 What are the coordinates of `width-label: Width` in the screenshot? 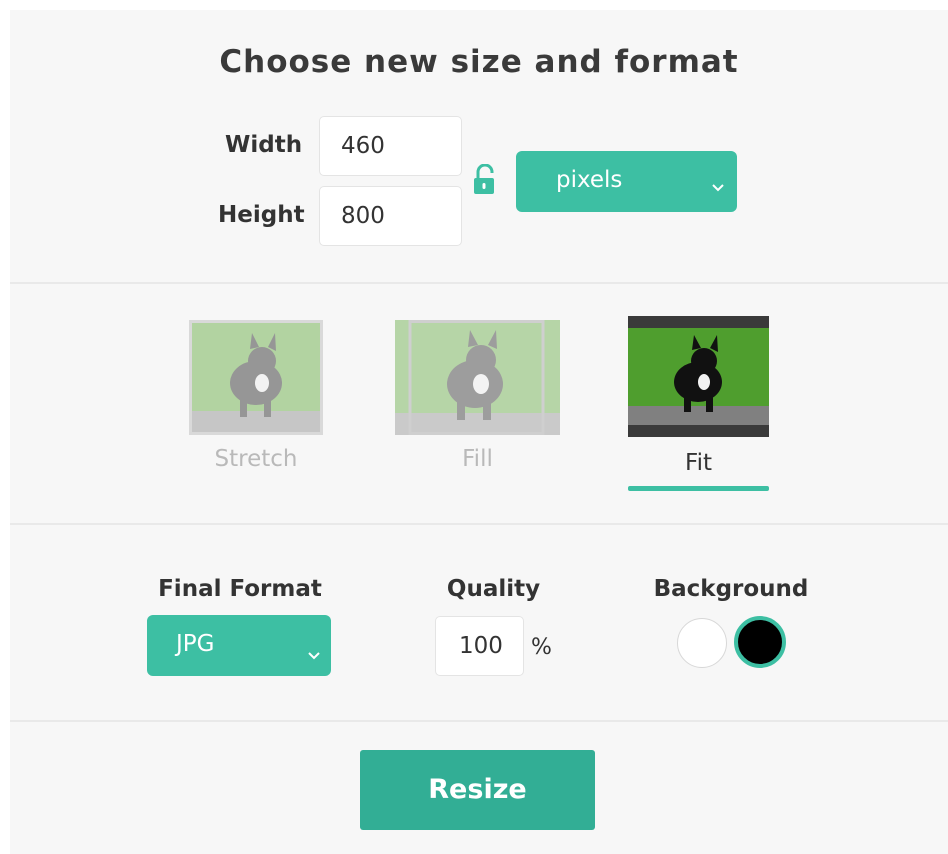 It's located at (264, 145).